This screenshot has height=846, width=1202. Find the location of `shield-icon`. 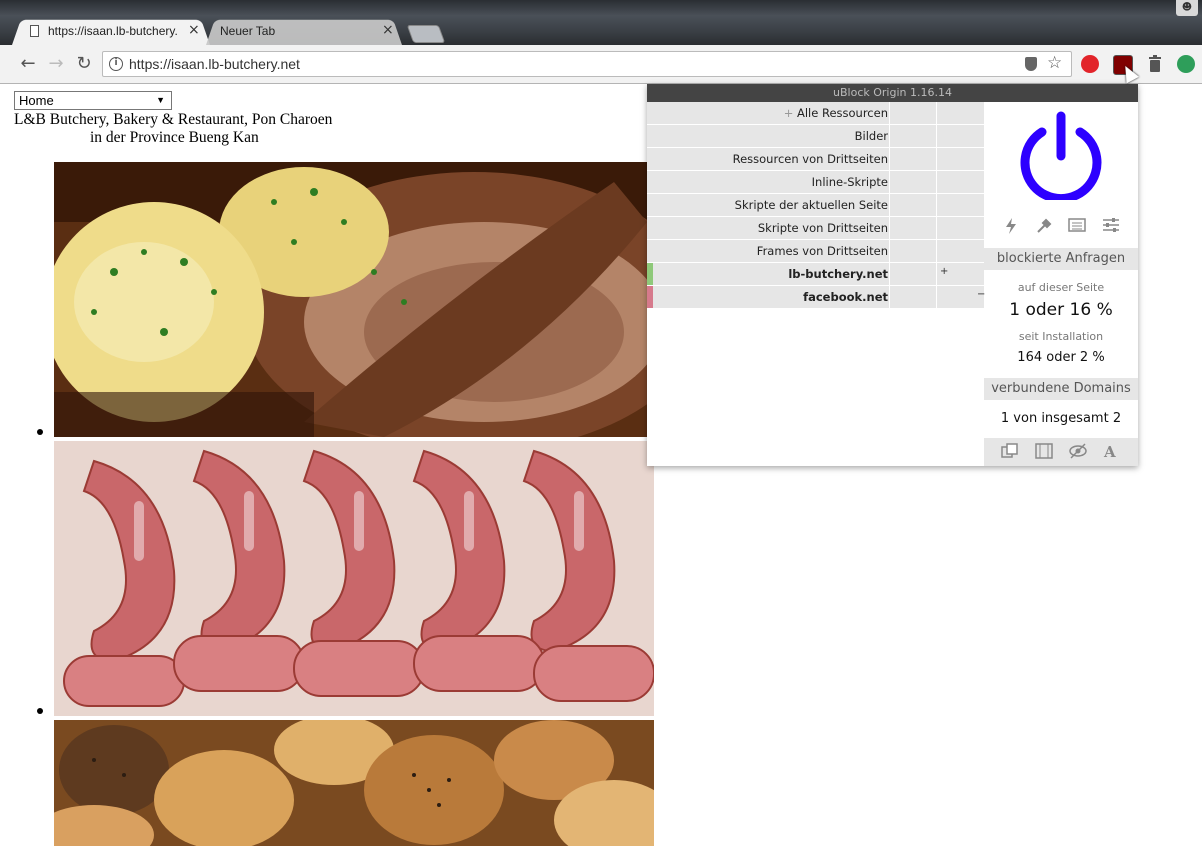

shield-icon is located at coordinates (1031, 64).